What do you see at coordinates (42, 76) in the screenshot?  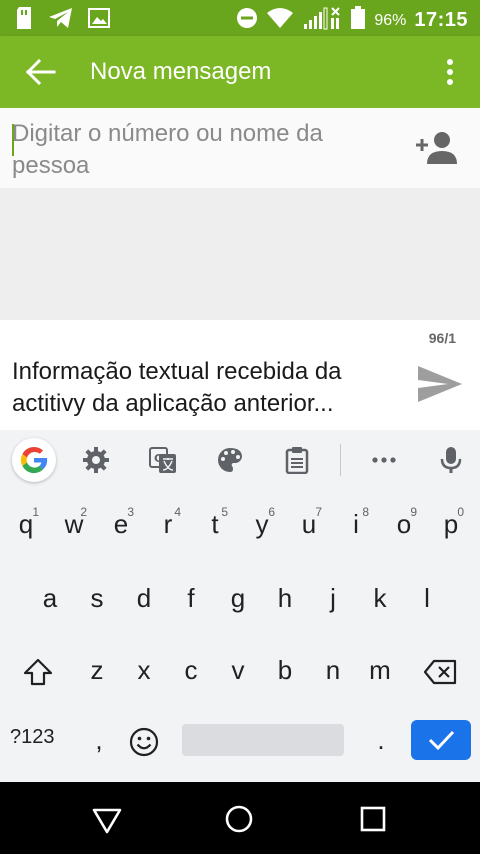 I see `arrow-back-icon` at bounding box center [42, 76].